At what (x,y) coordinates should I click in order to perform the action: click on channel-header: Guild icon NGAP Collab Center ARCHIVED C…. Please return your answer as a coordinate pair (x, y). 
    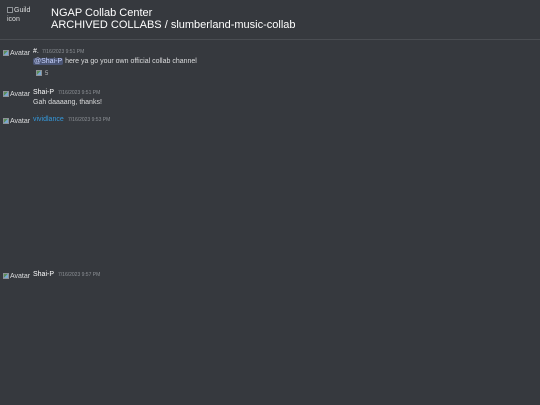
    Looking at the image, I should click on (270, 20).